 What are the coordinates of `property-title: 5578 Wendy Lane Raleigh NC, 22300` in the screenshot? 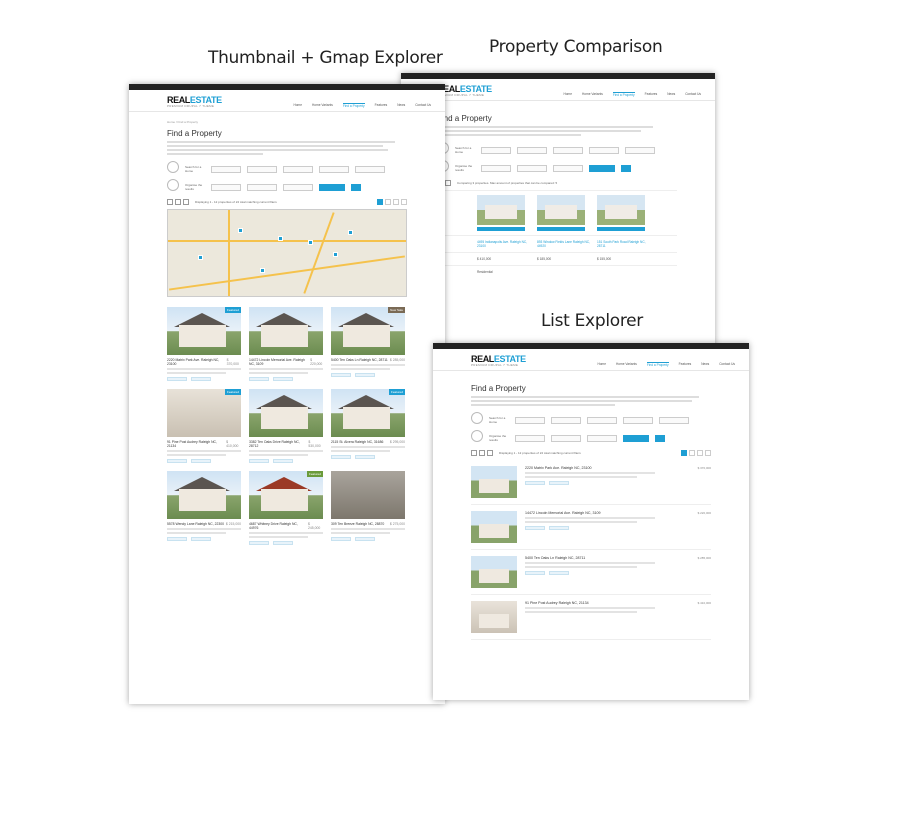 It's located at (195, 524).